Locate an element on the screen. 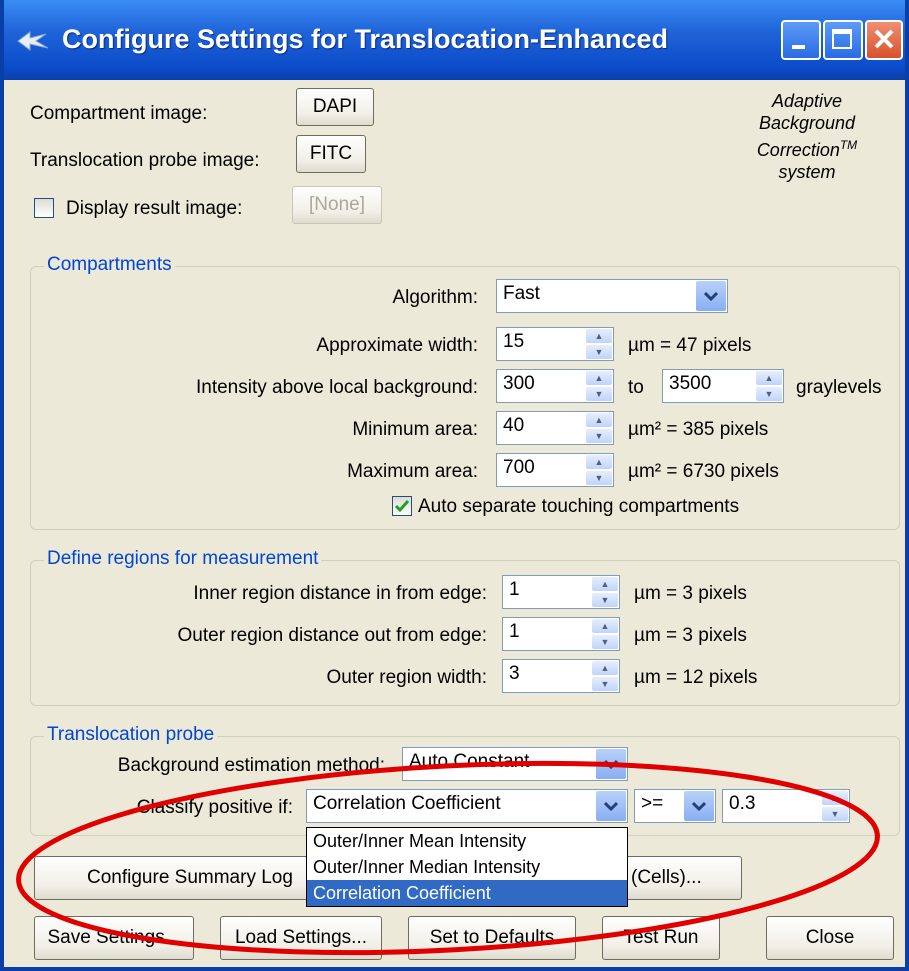 Image resolution: width=909 pixels, height=971 pixels. outer-width-spinner: ▲ ▼ is located at coordinates (605, 676).